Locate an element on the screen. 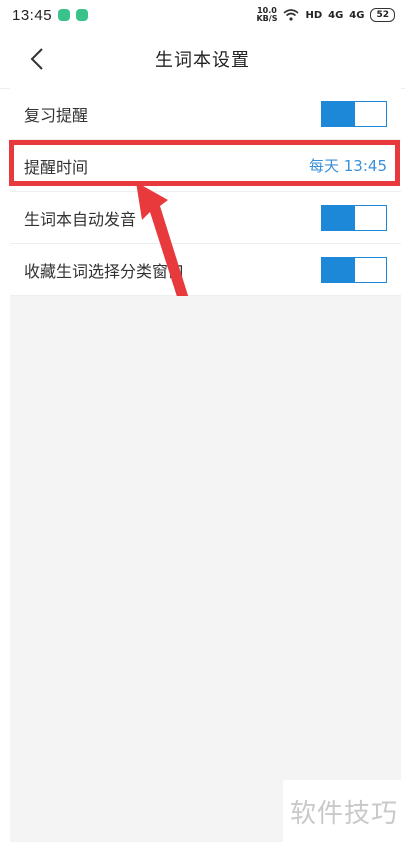 The height and width of the screenshot is (842, 405). setting-row-category-window: 收藏生词选择分类窗口 is located at coordinates (205, 270).